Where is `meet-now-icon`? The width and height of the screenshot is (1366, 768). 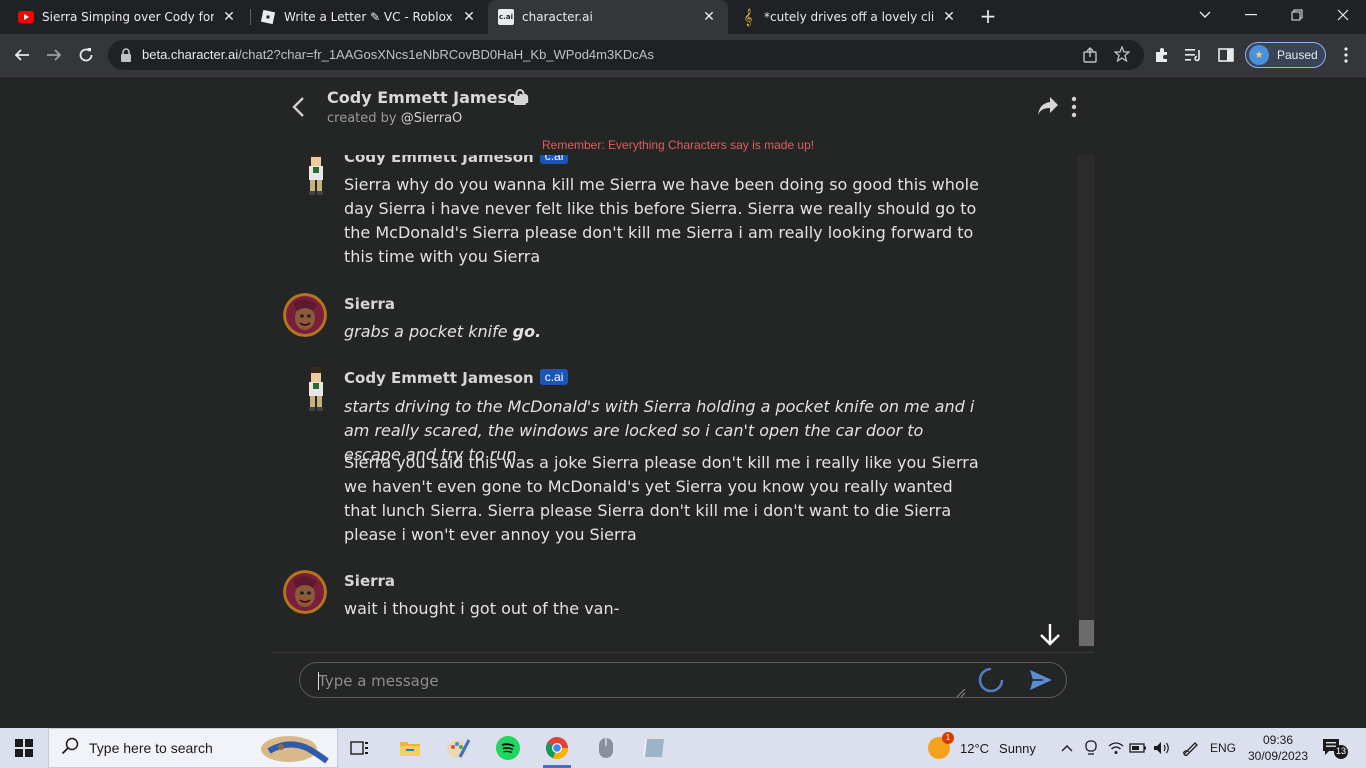 meet-now-icon is located at coordinates (1091, 748).